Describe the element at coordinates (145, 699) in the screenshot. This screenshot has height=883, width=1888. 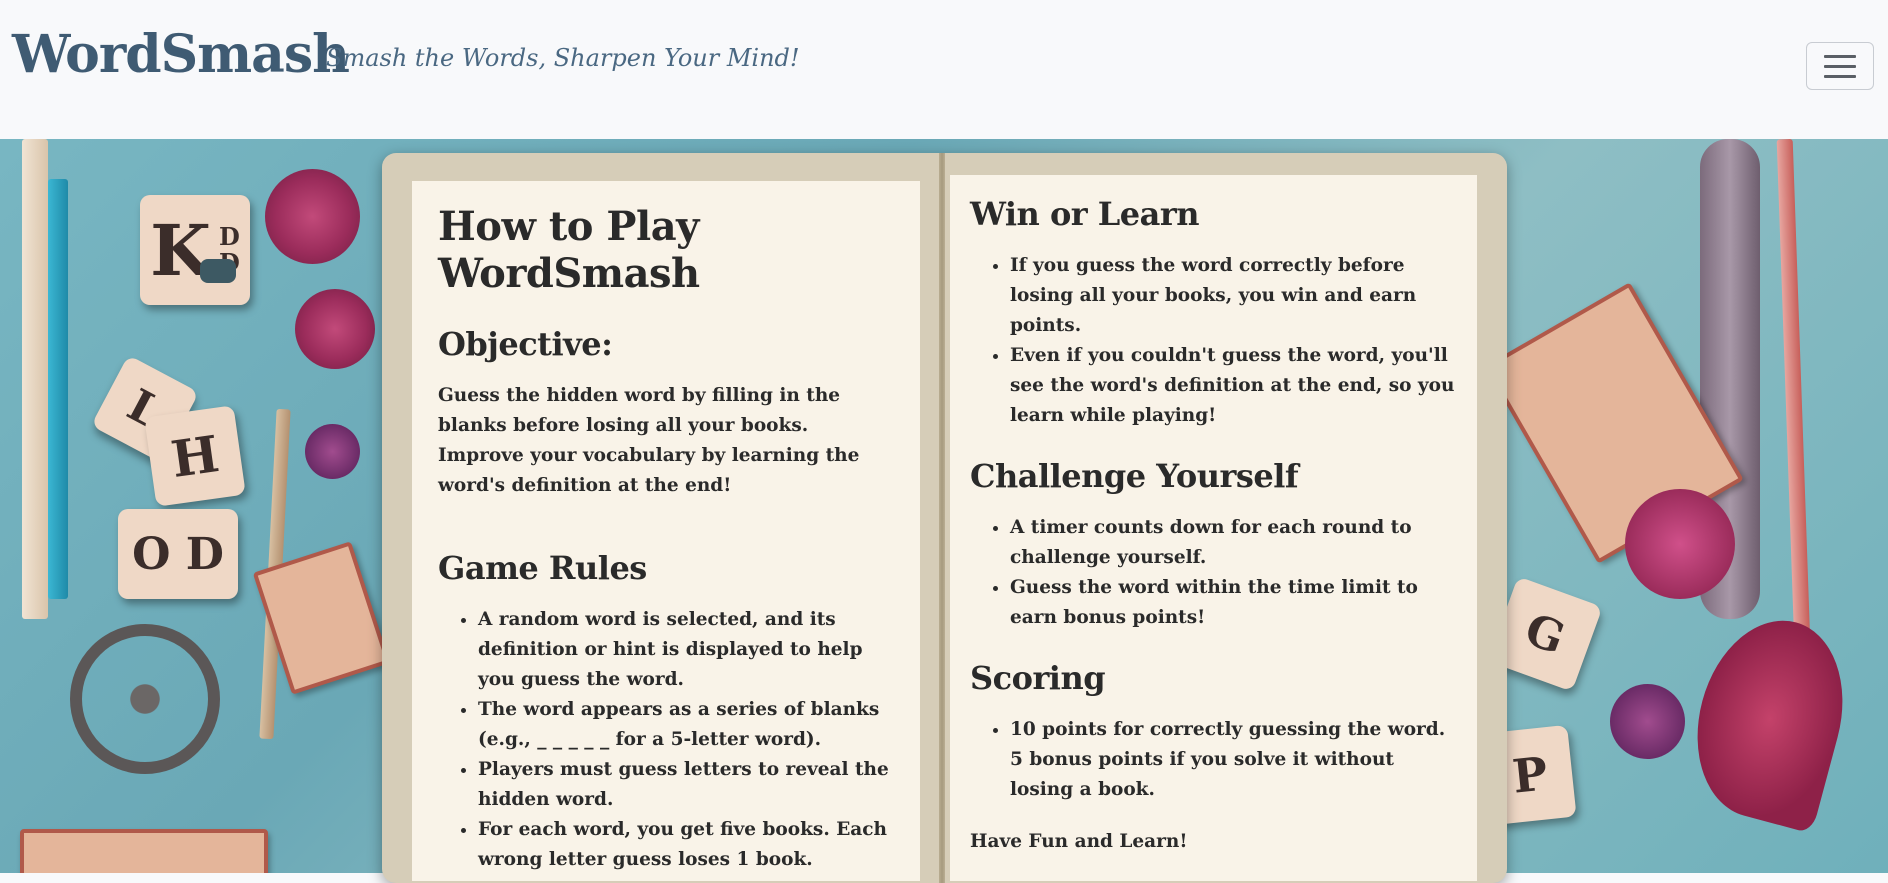
I see `wheel-decoration` at that location.